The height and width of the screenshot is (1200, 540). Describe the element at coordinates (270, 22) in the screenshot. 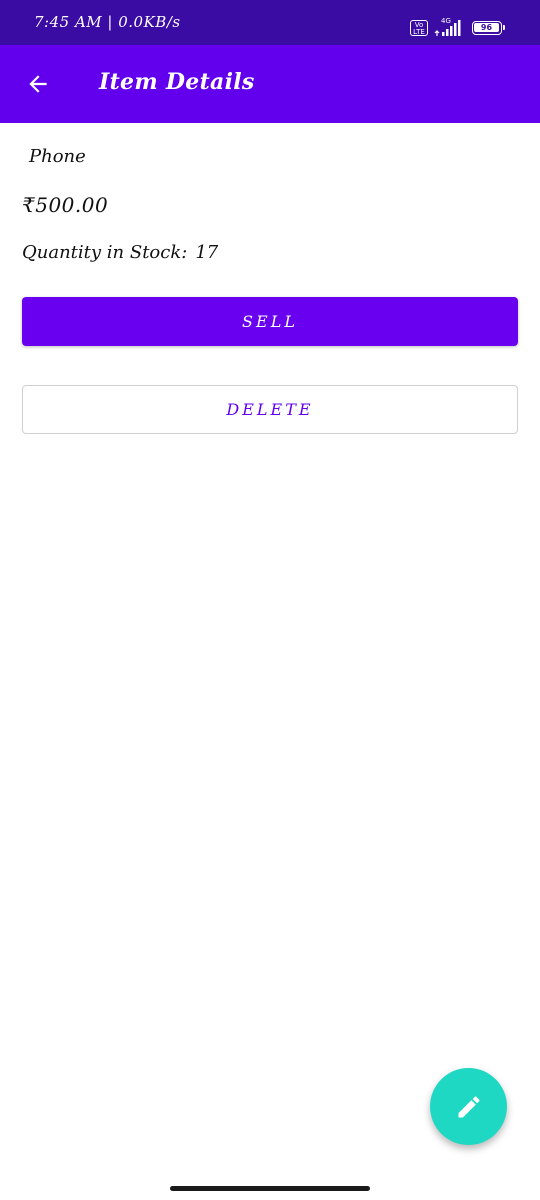

I see `status-bar: 7:45 AM | 0.0KB/s Vo LTE 4G 96` at that location.